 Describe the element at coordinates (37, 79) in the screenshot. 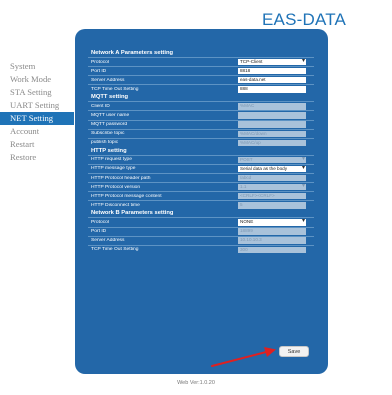

I see `nav-item-work-mode: Work Mode` at that location.